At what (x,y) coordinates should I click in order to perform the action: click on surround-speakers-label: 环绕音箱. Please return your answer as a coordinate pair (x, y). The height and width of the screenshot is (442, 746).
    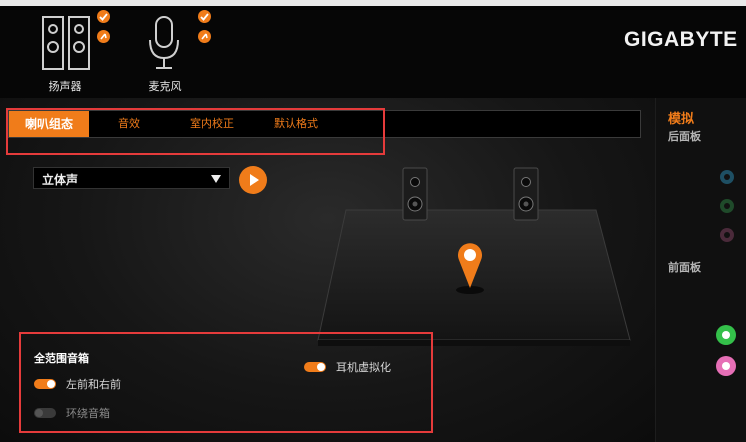
    Looking at the image, I should click on (88, 413).